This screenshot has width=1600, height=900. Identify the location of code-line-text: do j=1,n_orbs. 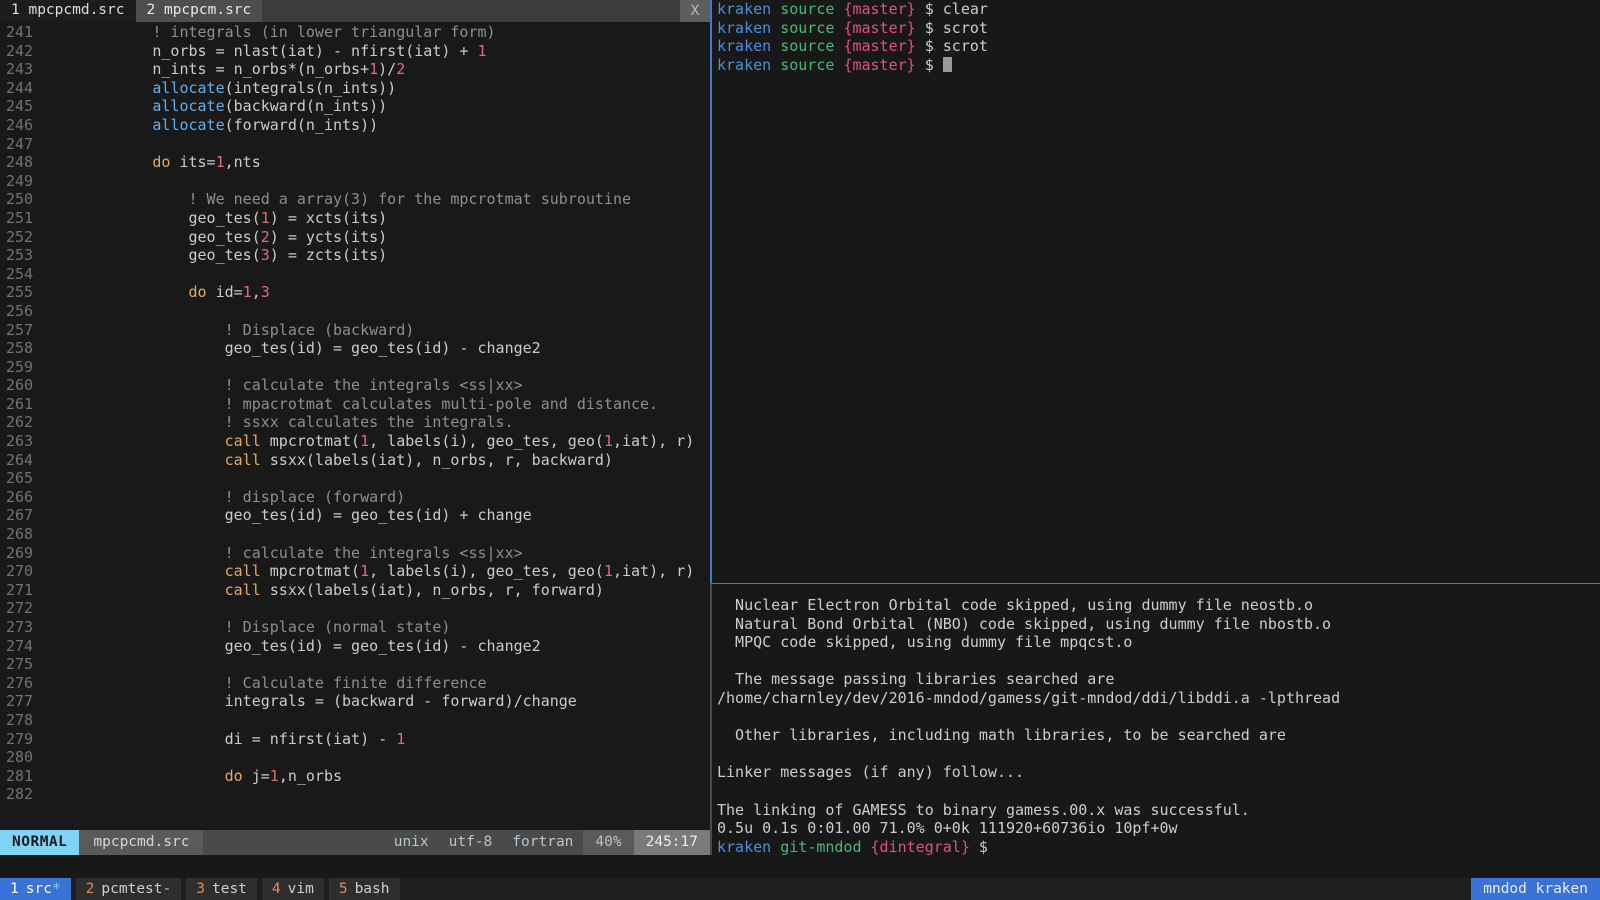
(193, 776).